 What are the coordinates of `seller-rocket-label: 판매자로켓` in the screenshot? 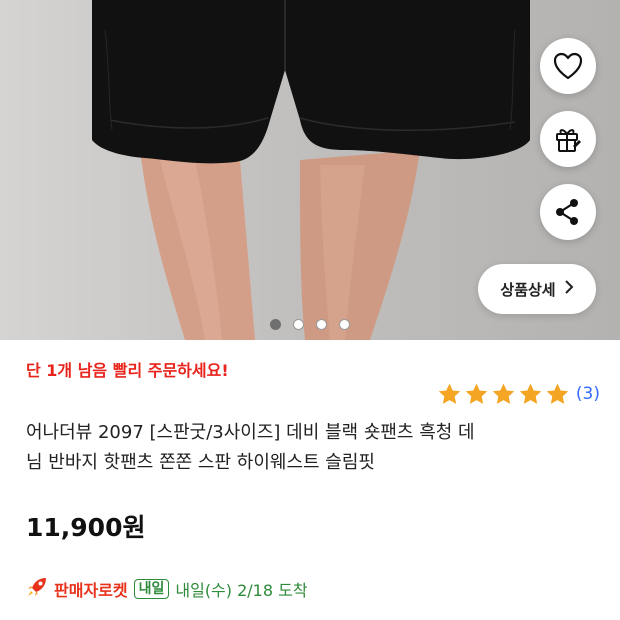 It's located at (91, 590).